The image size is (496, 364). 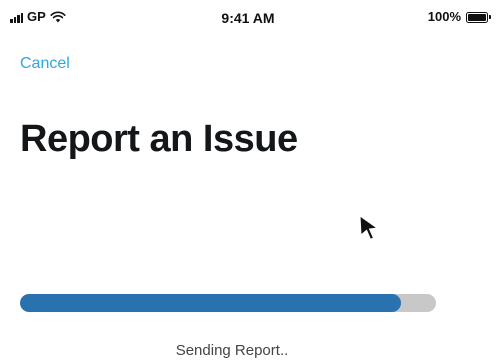 I want to click on progress-status-text: Sending Report.., so click(x=232, y=350).